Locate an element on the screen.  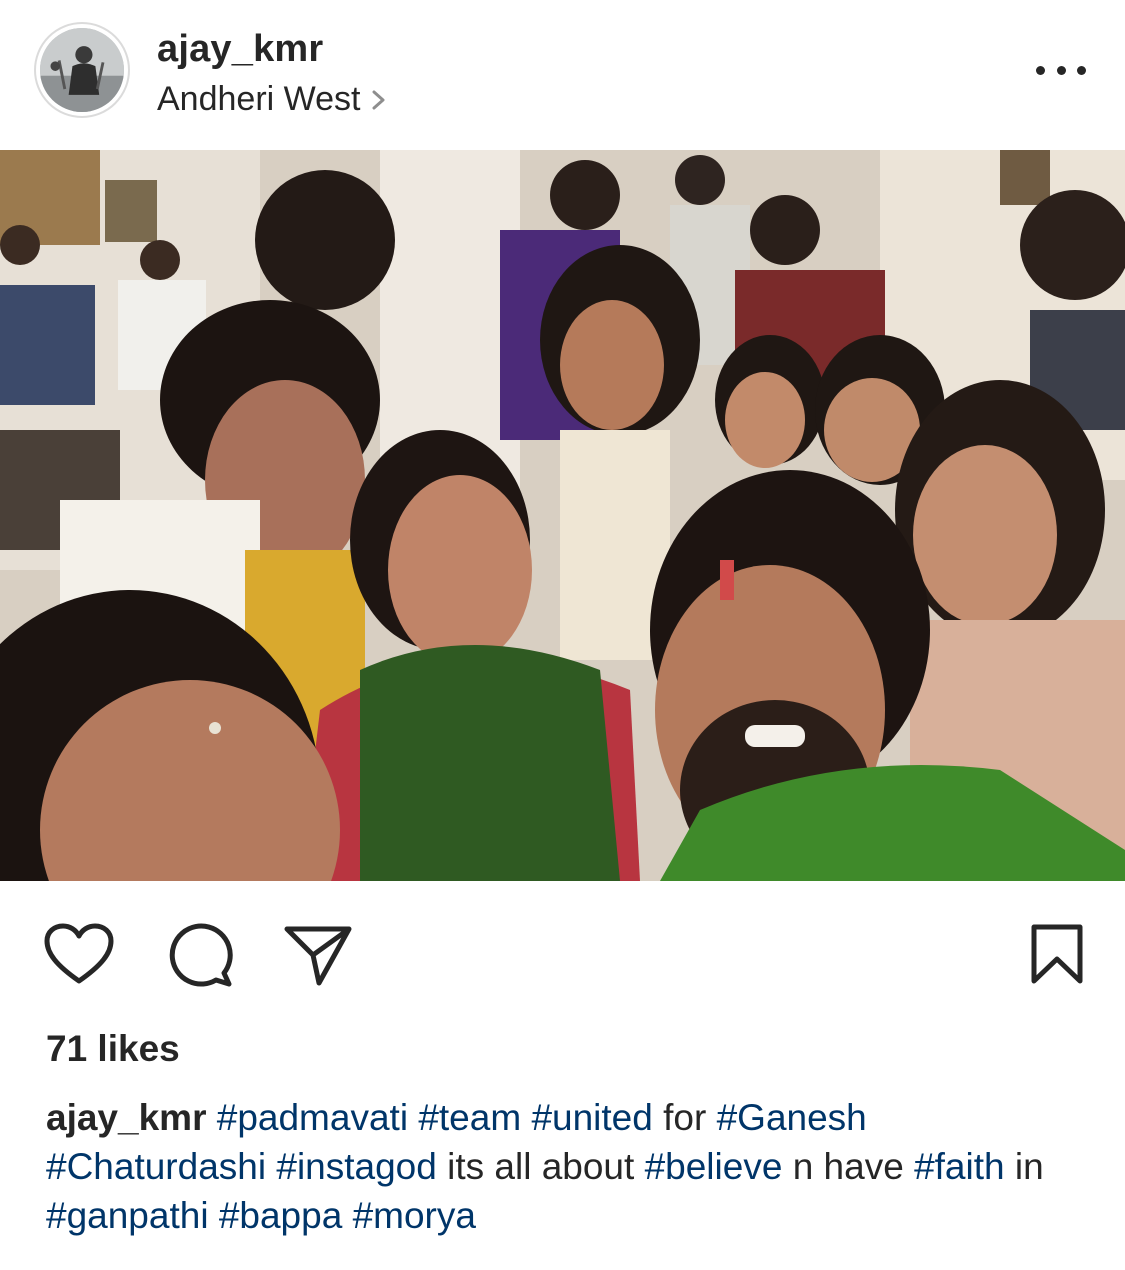
chevron-right-icon is located at coordinates (378, 99).